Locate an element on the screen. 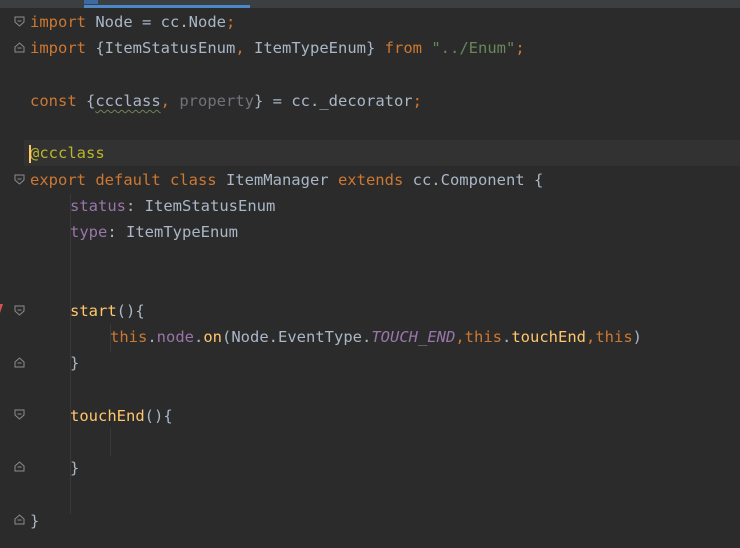  active-tab-indicator is located at coordinates (167, 6).